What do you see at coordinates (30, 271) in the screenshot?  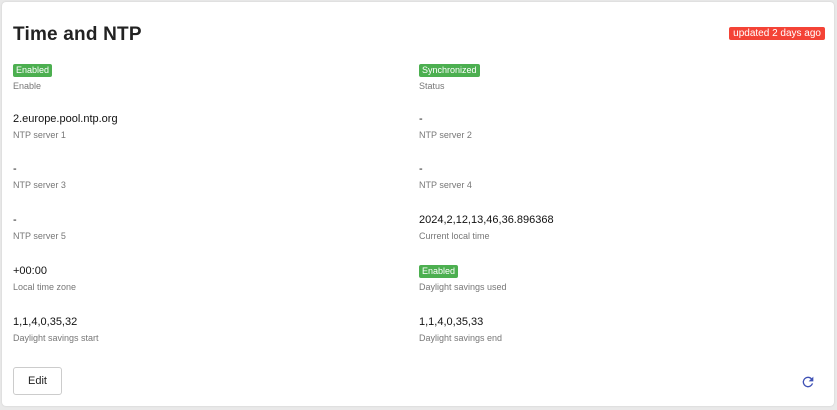 I see `field-value: +00:00` at bounding box center [30, 271].